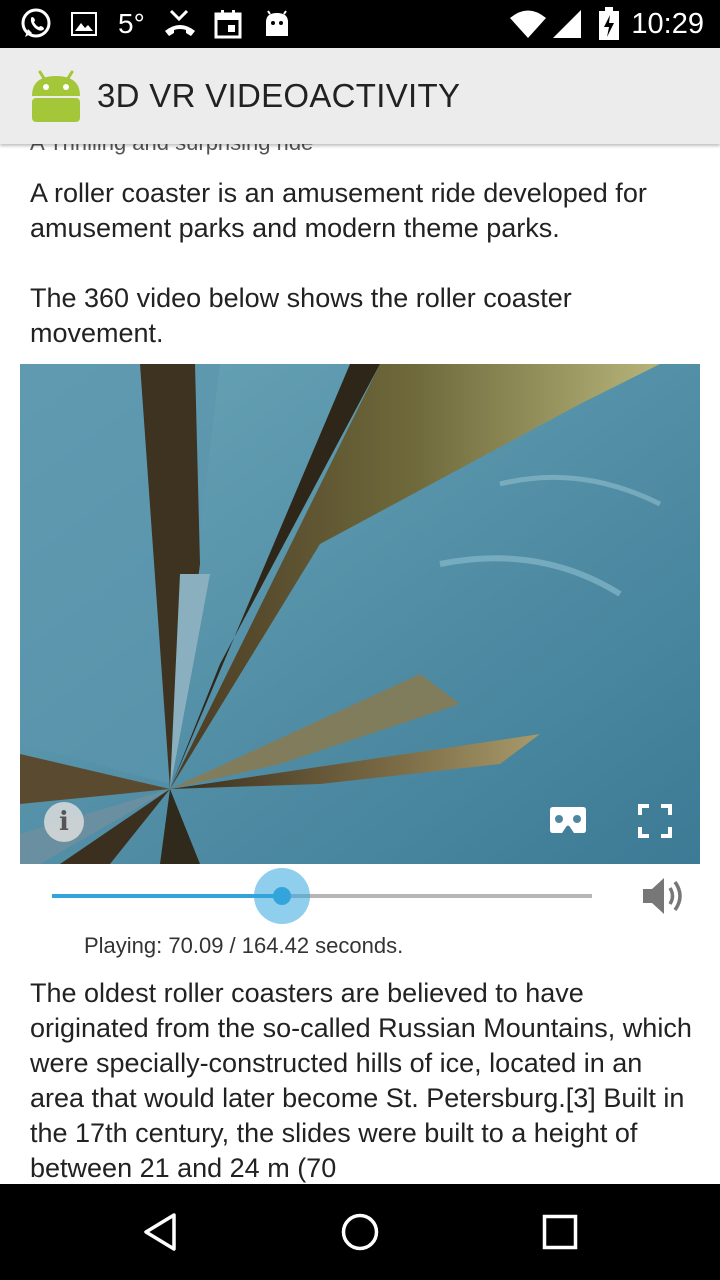  I want to click on clock: 10:29, so click(667, 24).